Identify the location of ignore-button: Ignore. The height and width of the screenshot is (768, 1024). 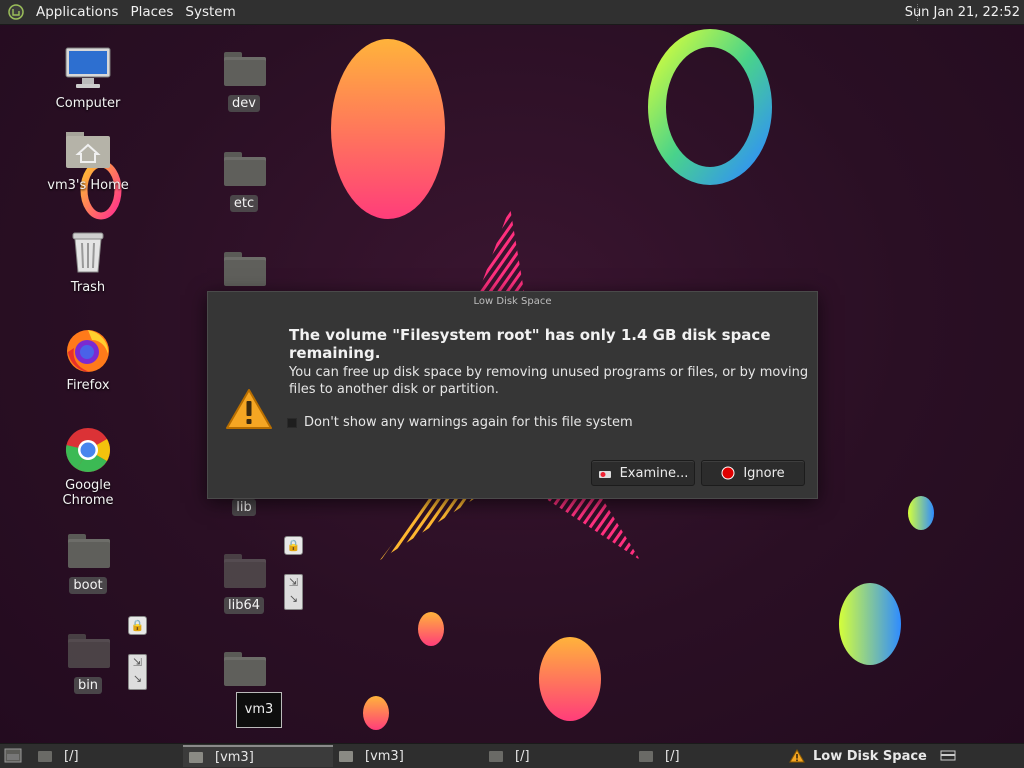
(753, 473).